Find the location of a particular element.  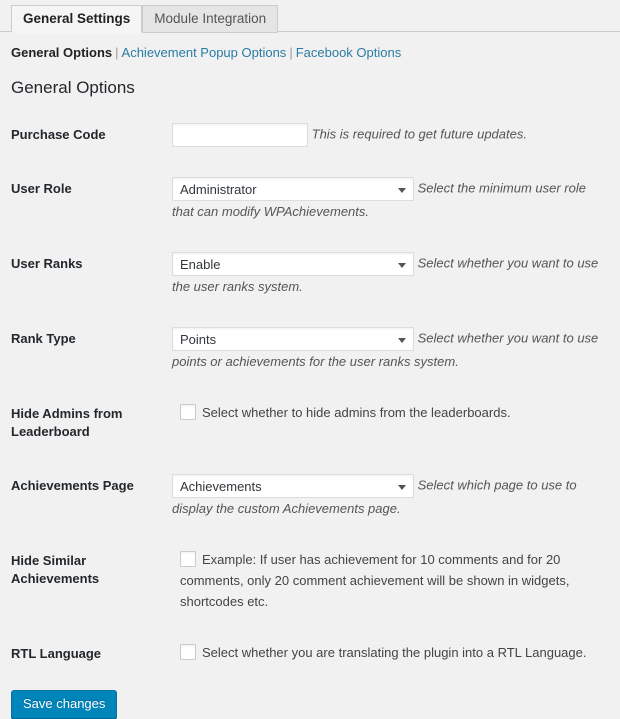

label-rtl-language: RTL Language is located at coordinates (56, 653).